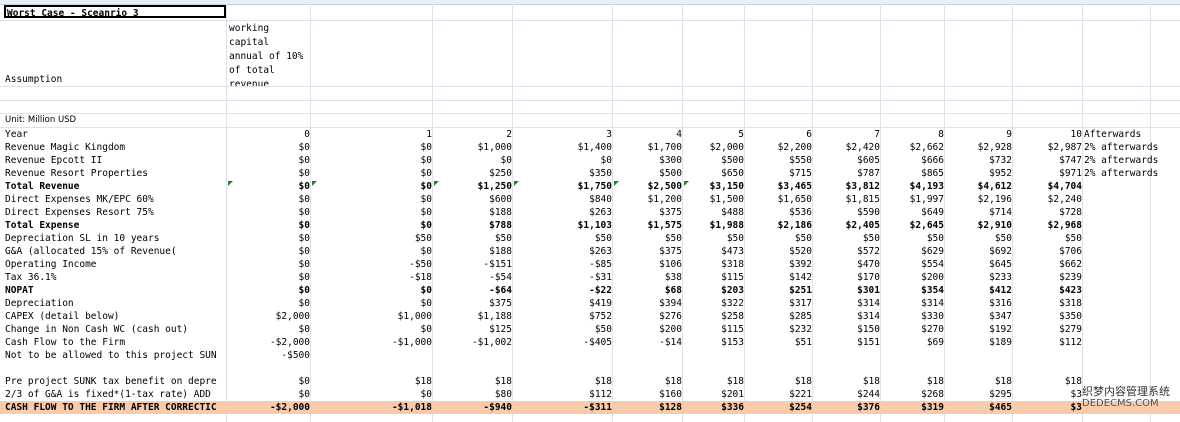 The width and height of the screenshot is (1180, 422). I want to click on value-cell: $465, so click(979, 407).